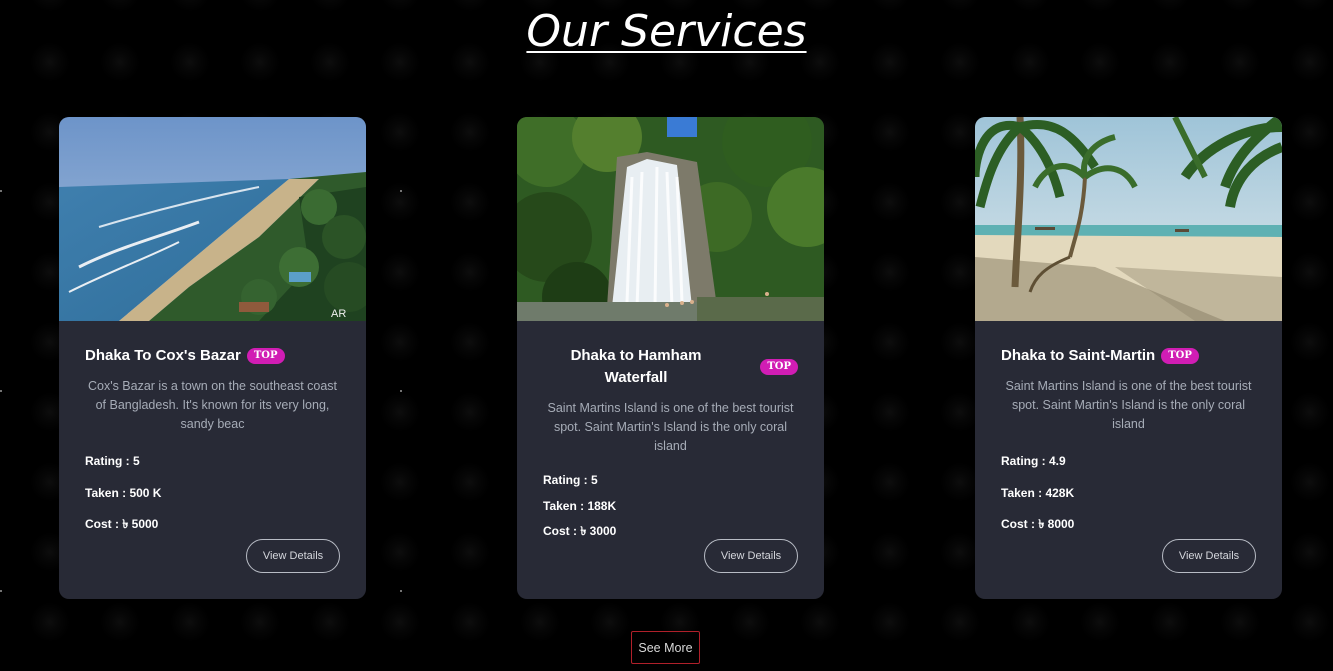 The height and width of the screenshot is (671, 1333). I want to click on coxs-bazar-beach-image: AR, so click(212, 219).